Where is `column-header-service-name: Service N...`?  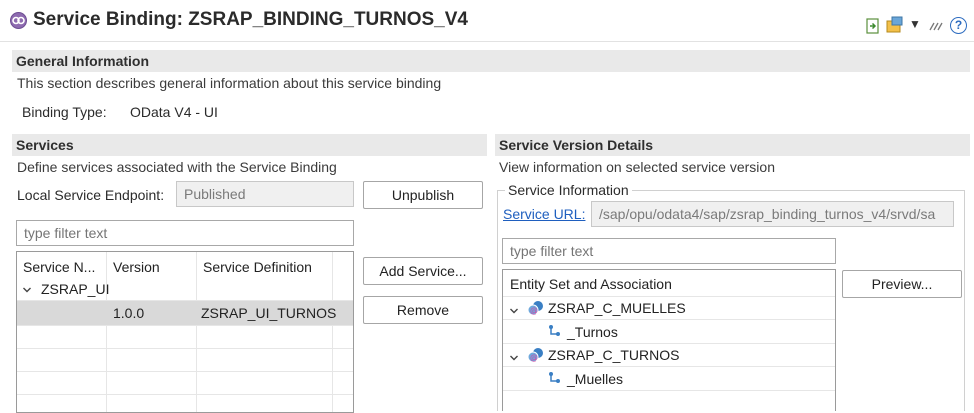
column-header-service-name: Service N... is located at coordinates (59, 267).